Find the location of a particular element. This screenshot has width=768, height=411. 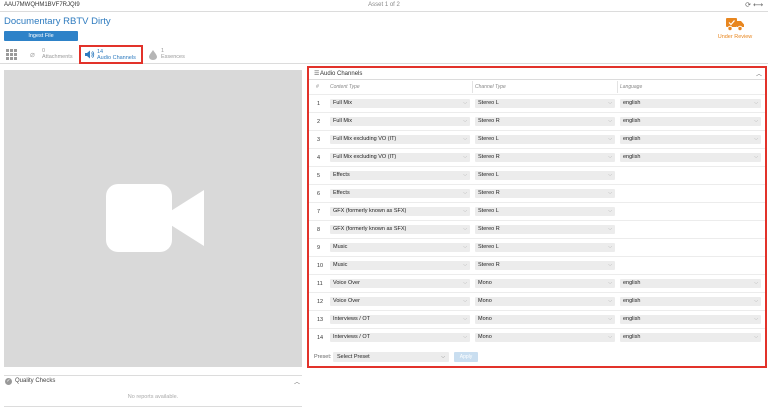

table-row: 2 Full Mix ⌵ Stereo R ⌵ english ⌵ is located at coordinates (537, 121).